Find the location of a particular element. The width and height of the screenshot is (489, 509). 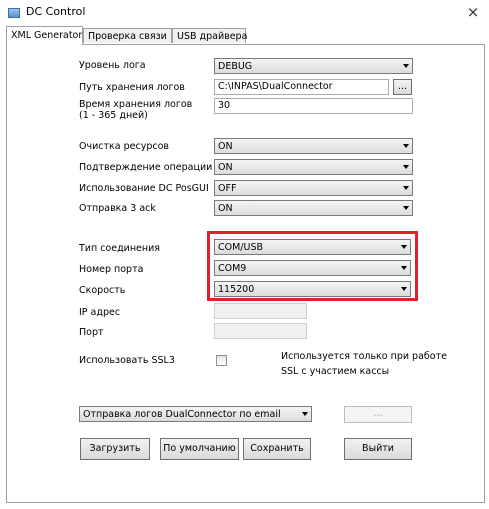

log-level-label: Уровень лога is located at coordinates (112, 65).